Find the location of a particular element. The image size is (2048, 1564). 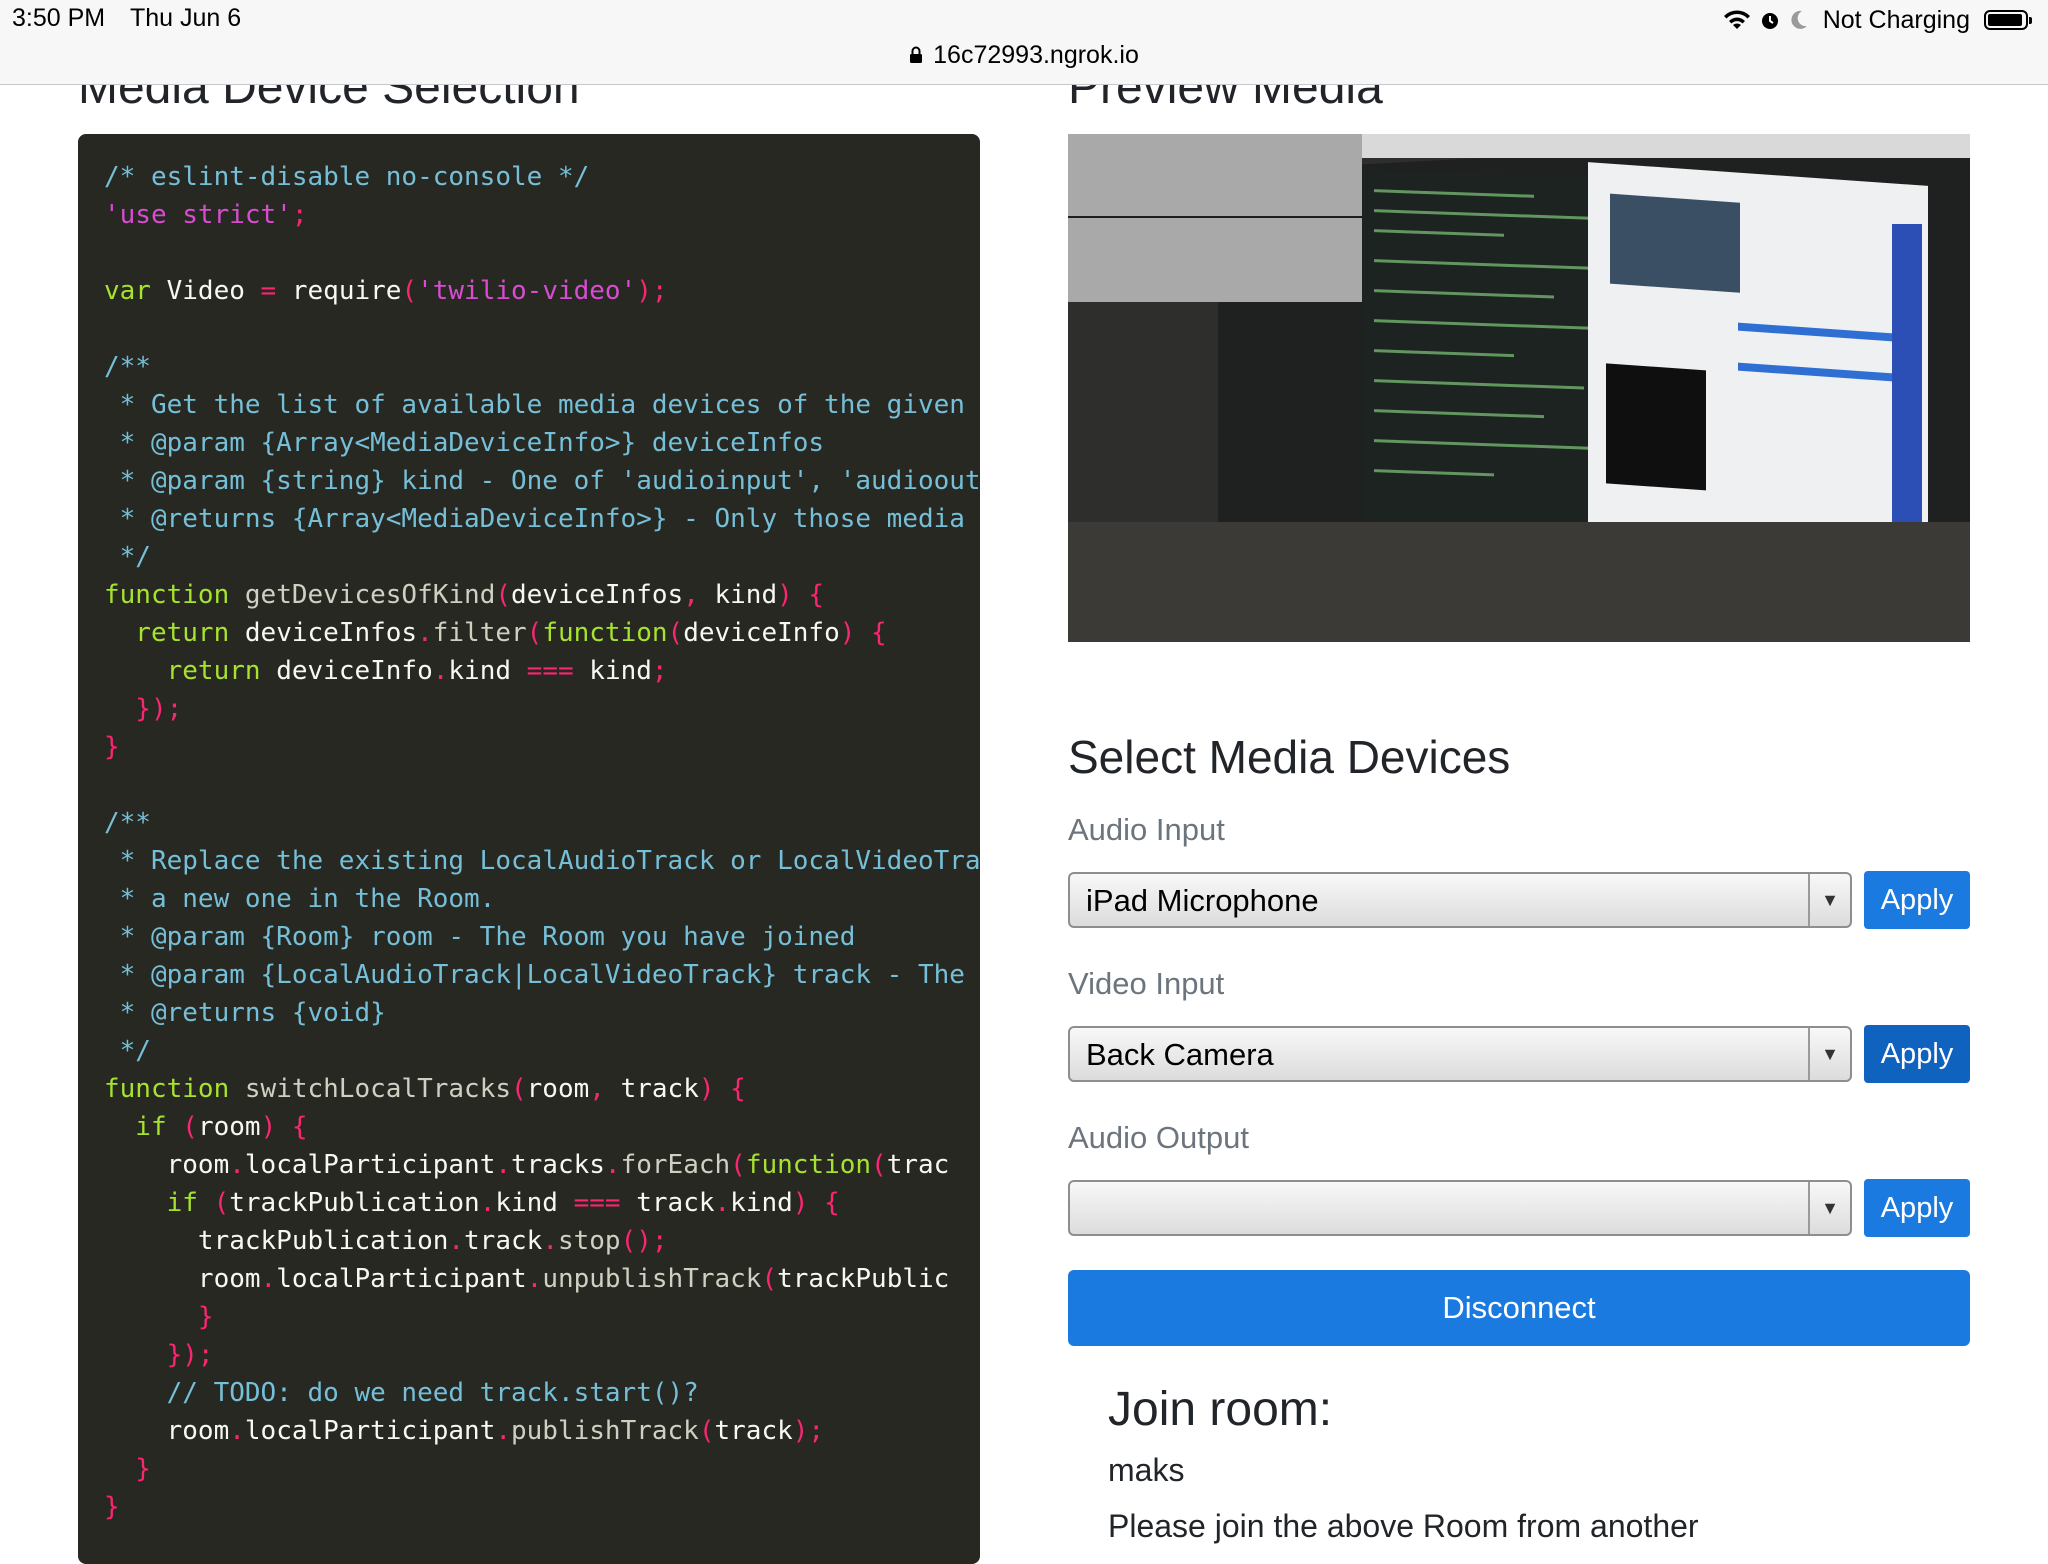

code-token: trackPublication is located at coordinates (276, 1241).